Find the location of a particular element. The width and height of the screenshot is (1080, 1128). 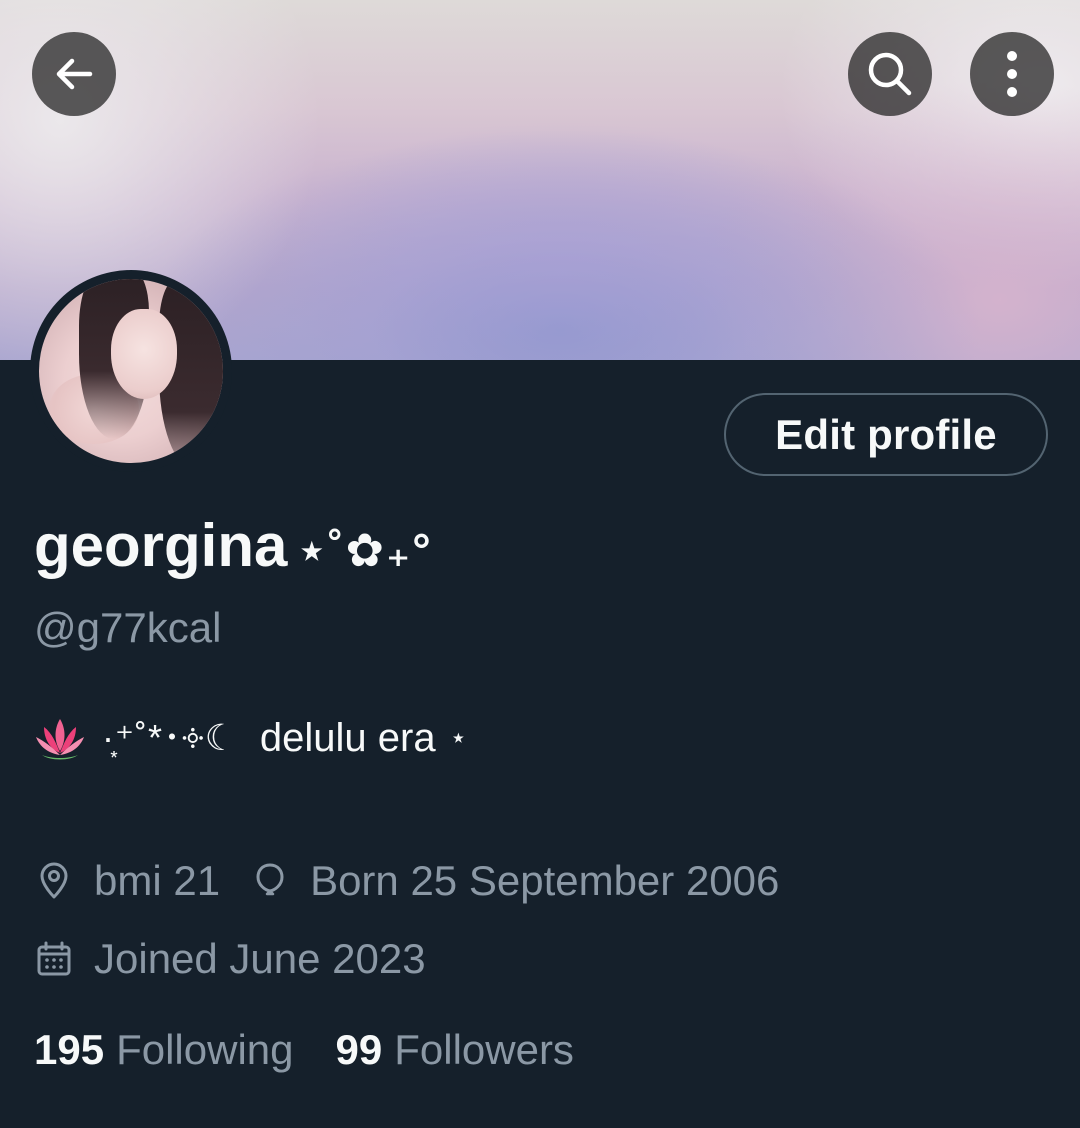

arrow-left-icon is located at coordinates (74, 74).